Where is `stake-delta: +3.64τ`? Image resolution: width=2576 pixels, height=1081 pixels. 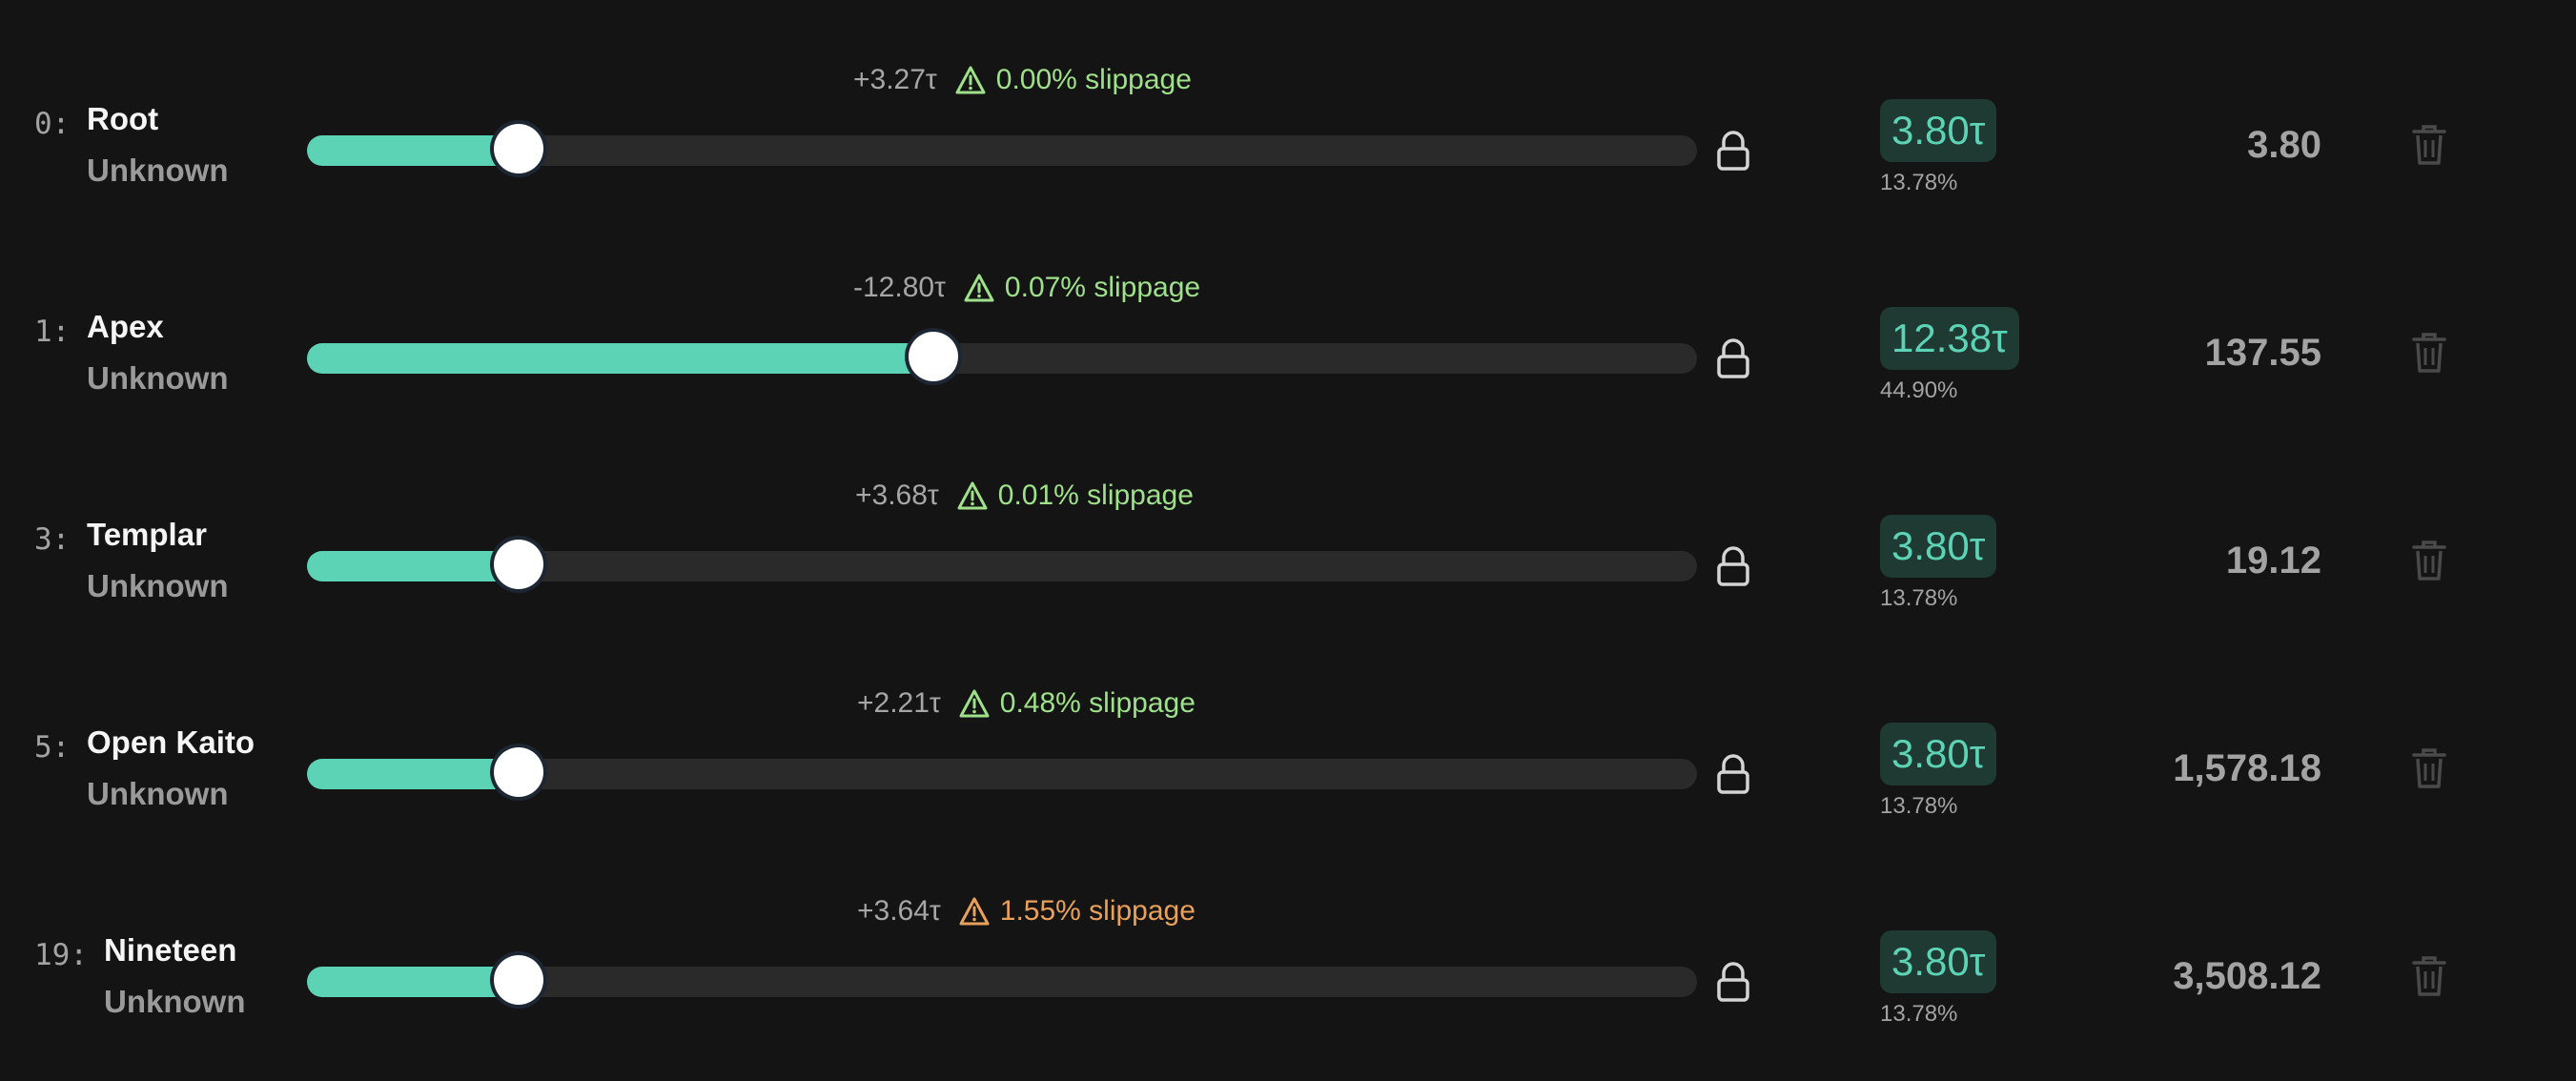 stake-delta: +3.64τ is located at coordinates (899, 911).